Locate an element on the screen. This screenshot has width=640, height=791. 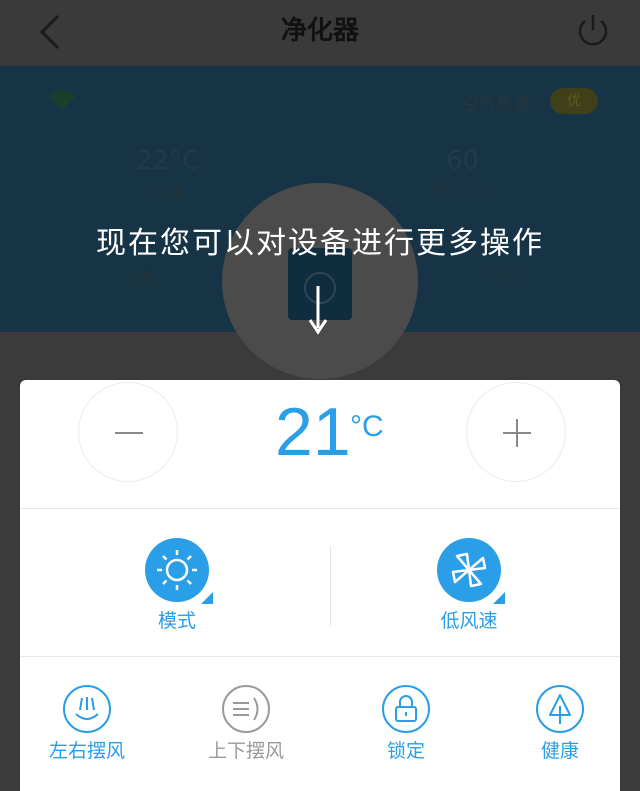
wifi-icon is located at coordinates (62, 100).